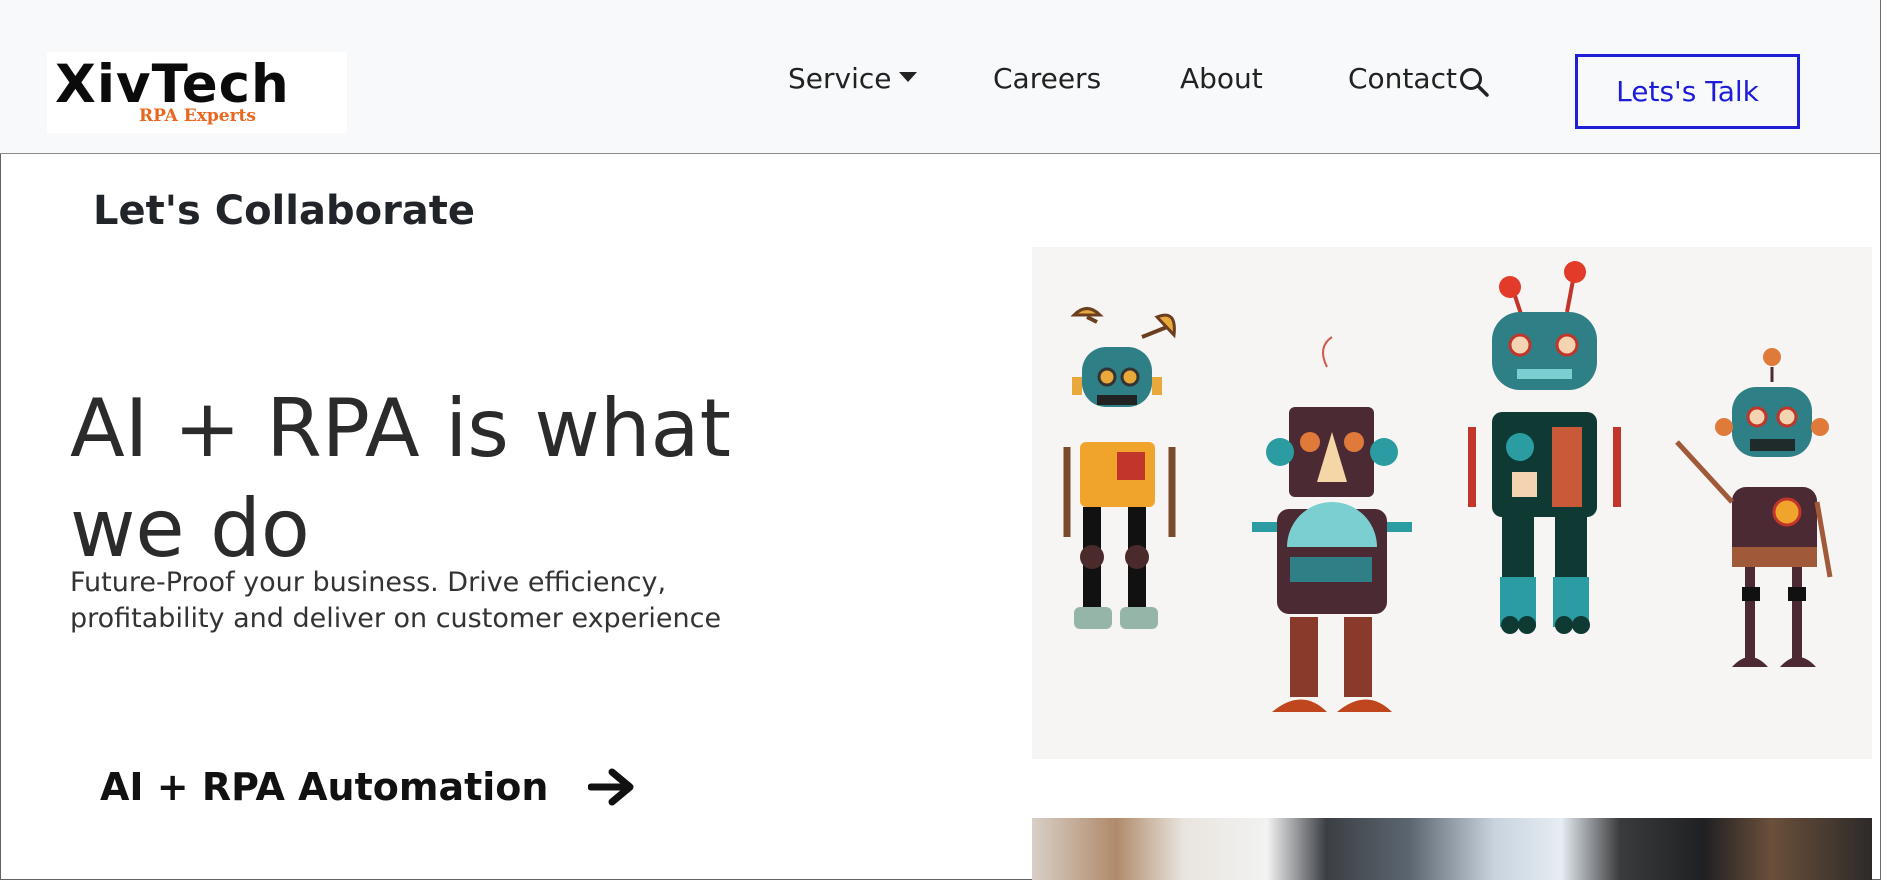 The image size is (1897, 880). Describe the element at coordinates (197, 92) in the screenshot. I see `brand-logo: XivTech RPA Experts` at that location.